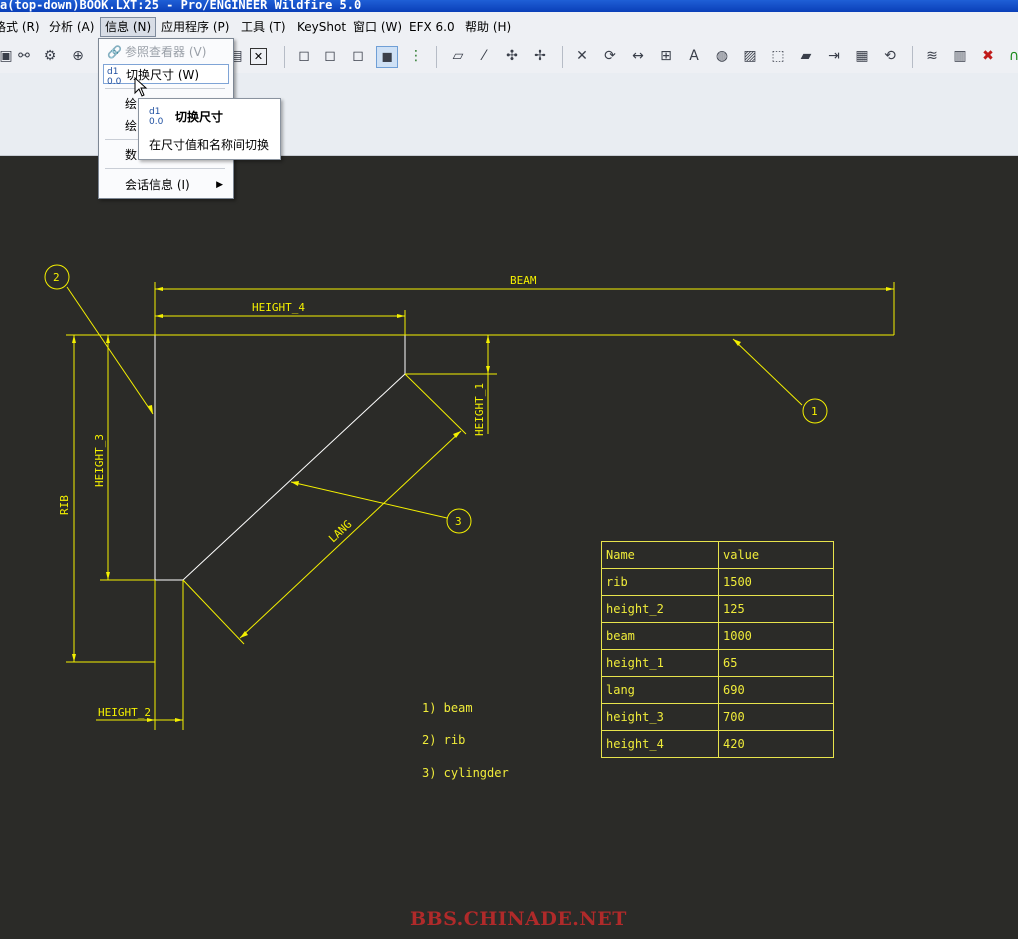  I want to click on table-icon: ▦, so click(862, 56).